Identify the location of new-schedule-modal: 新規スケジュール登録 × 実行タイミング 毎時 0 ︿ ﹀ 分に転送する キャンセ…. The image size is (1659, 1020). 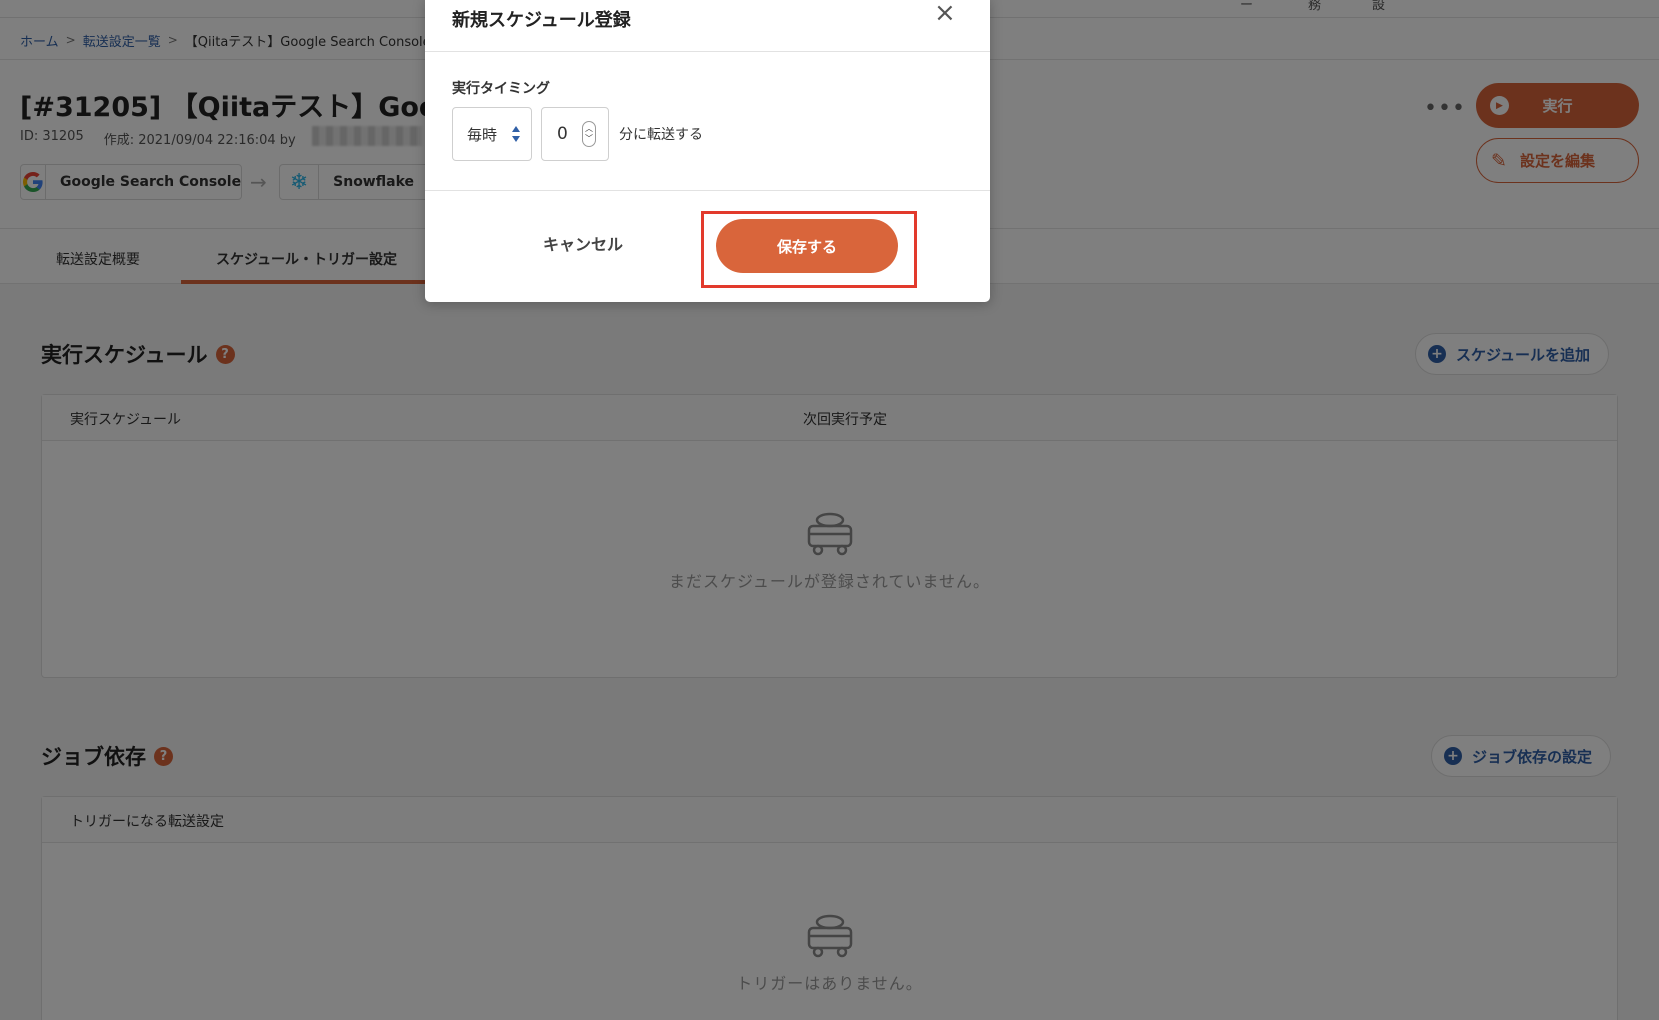
(707, 151).